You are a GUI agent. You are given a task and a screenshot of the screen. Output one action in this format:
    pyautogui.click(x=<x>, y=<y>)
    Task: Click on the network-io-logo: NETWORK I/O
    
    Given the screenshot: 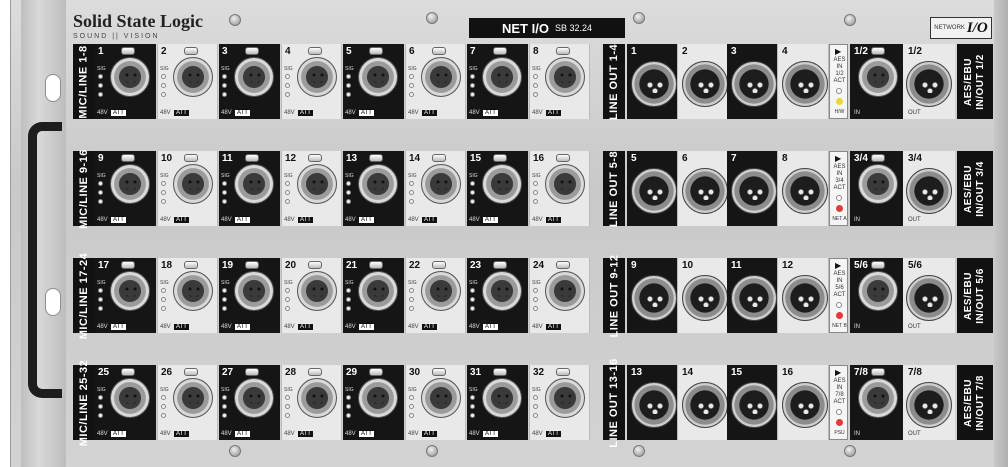 What is the action you would take?
    pyautogui.click(x=961, y=28)
    